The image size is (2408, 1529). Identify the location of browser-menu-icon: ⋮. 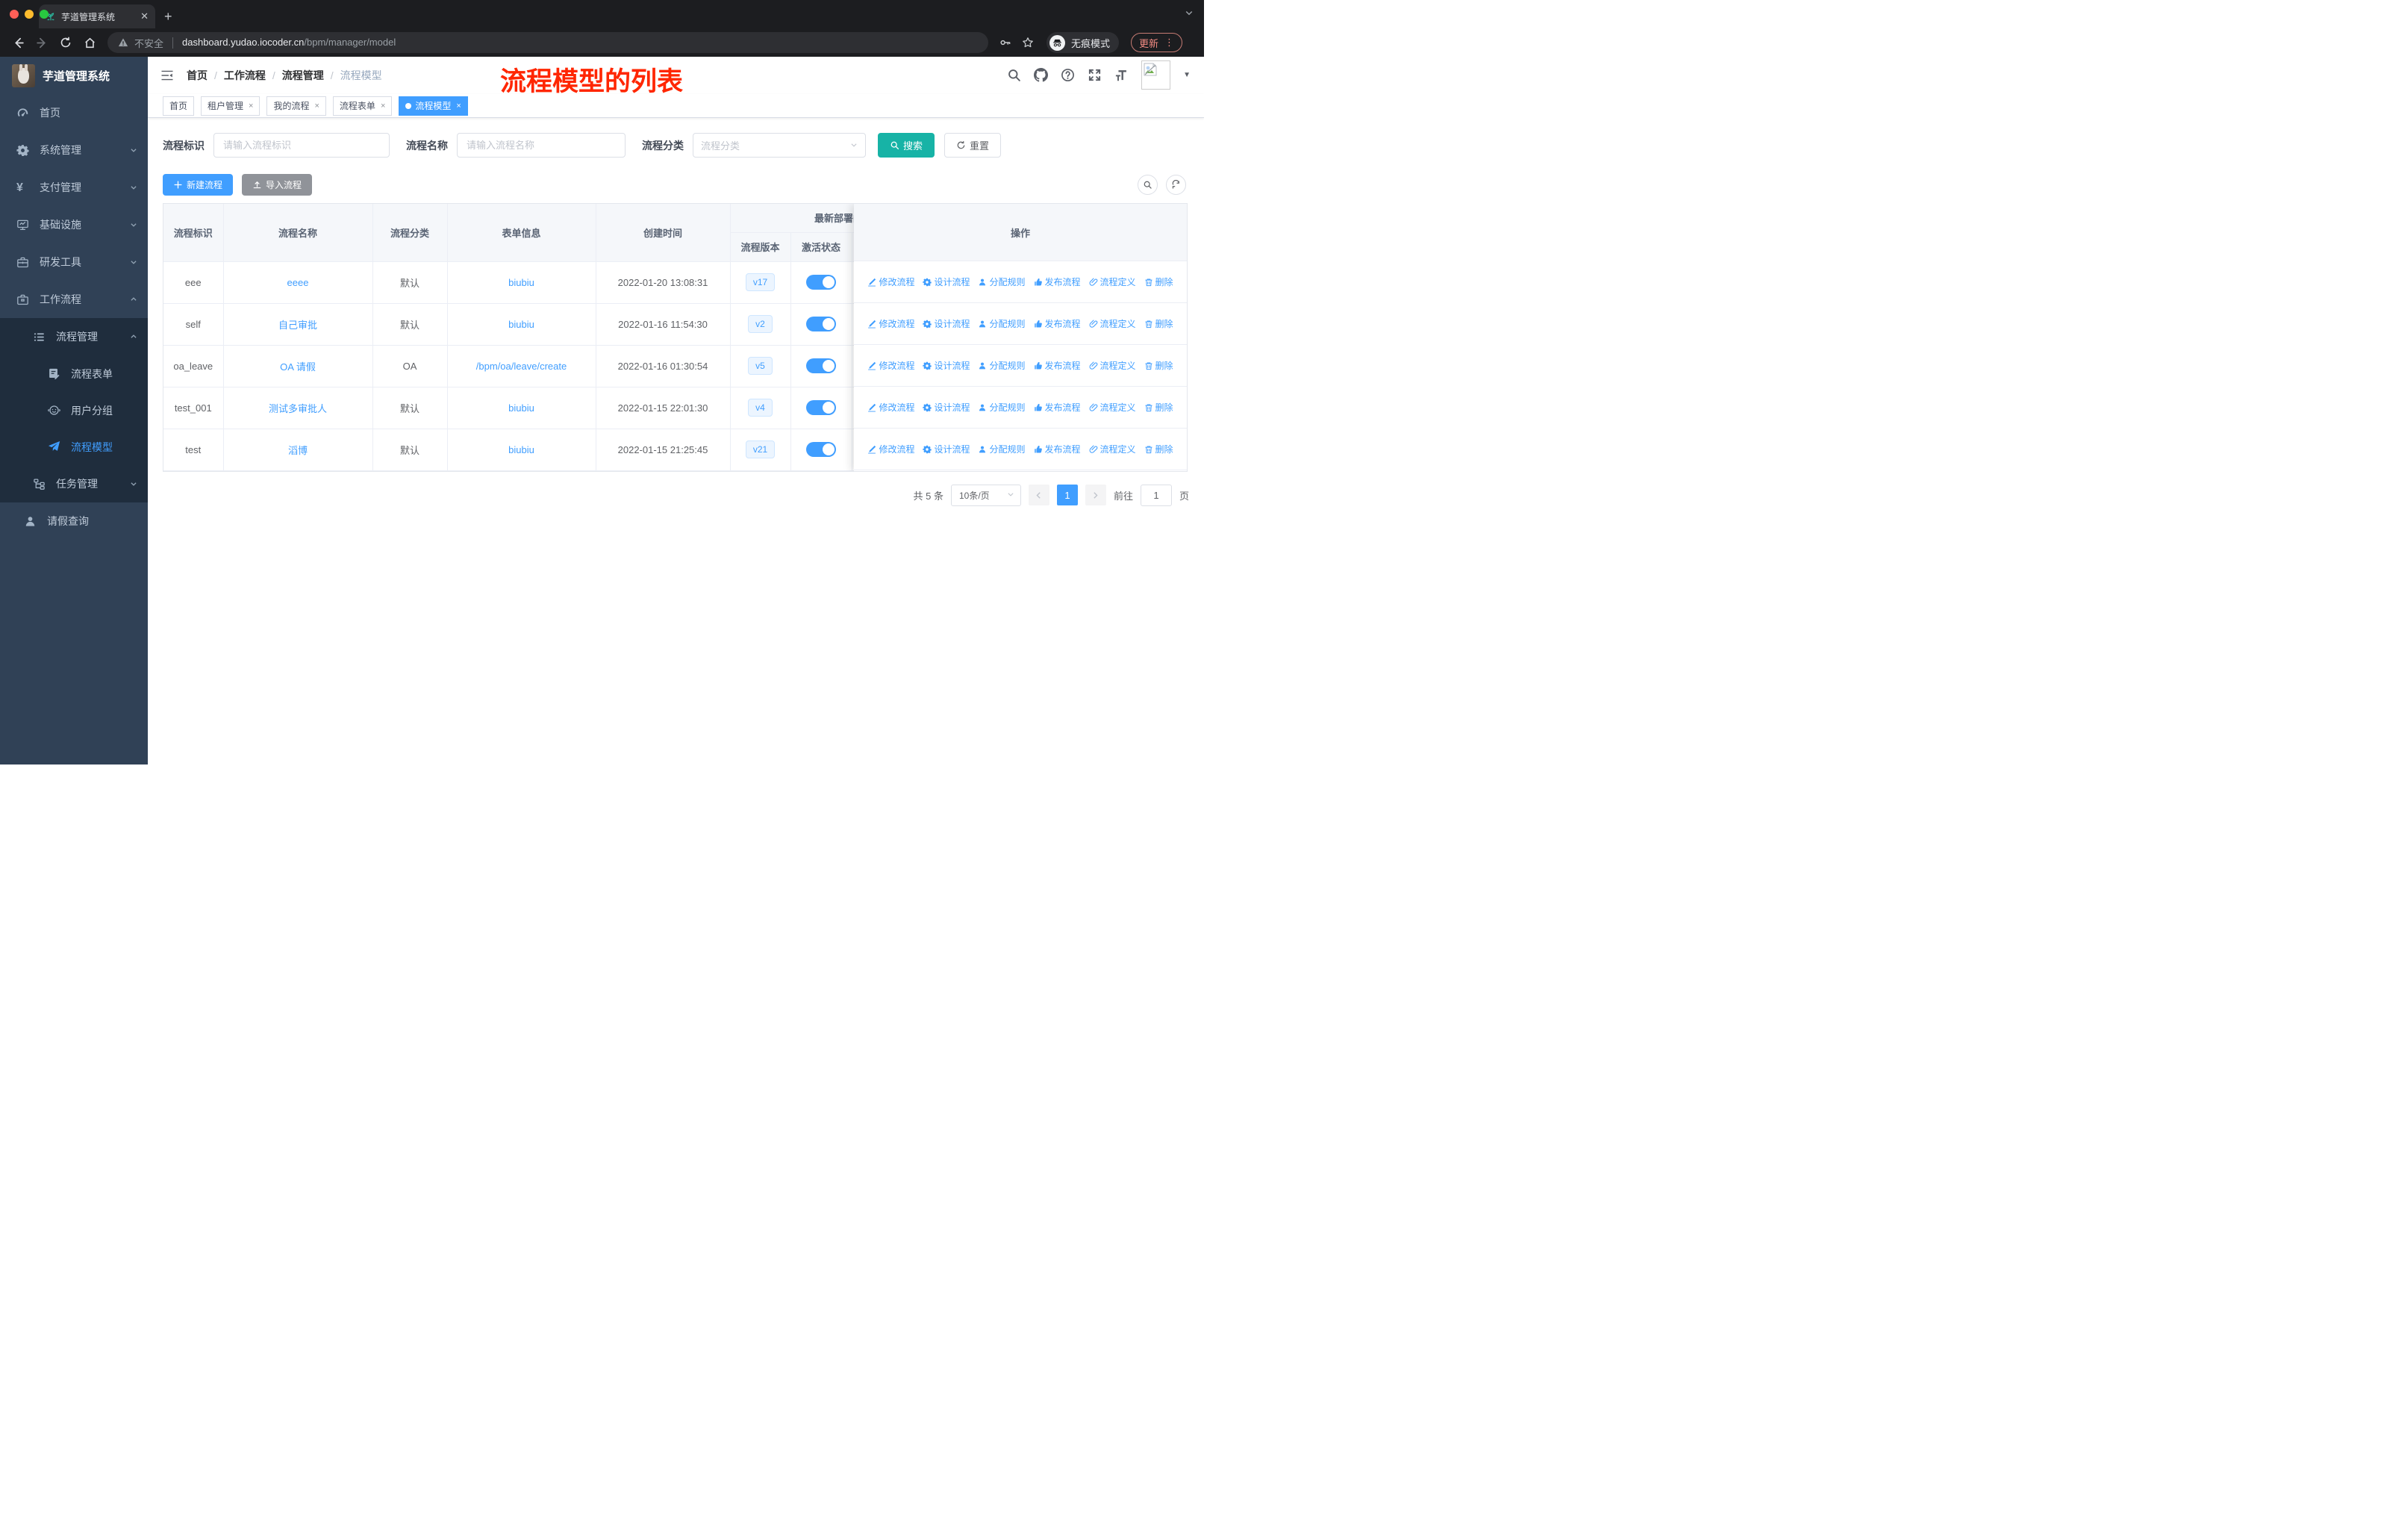
(1169, 43).